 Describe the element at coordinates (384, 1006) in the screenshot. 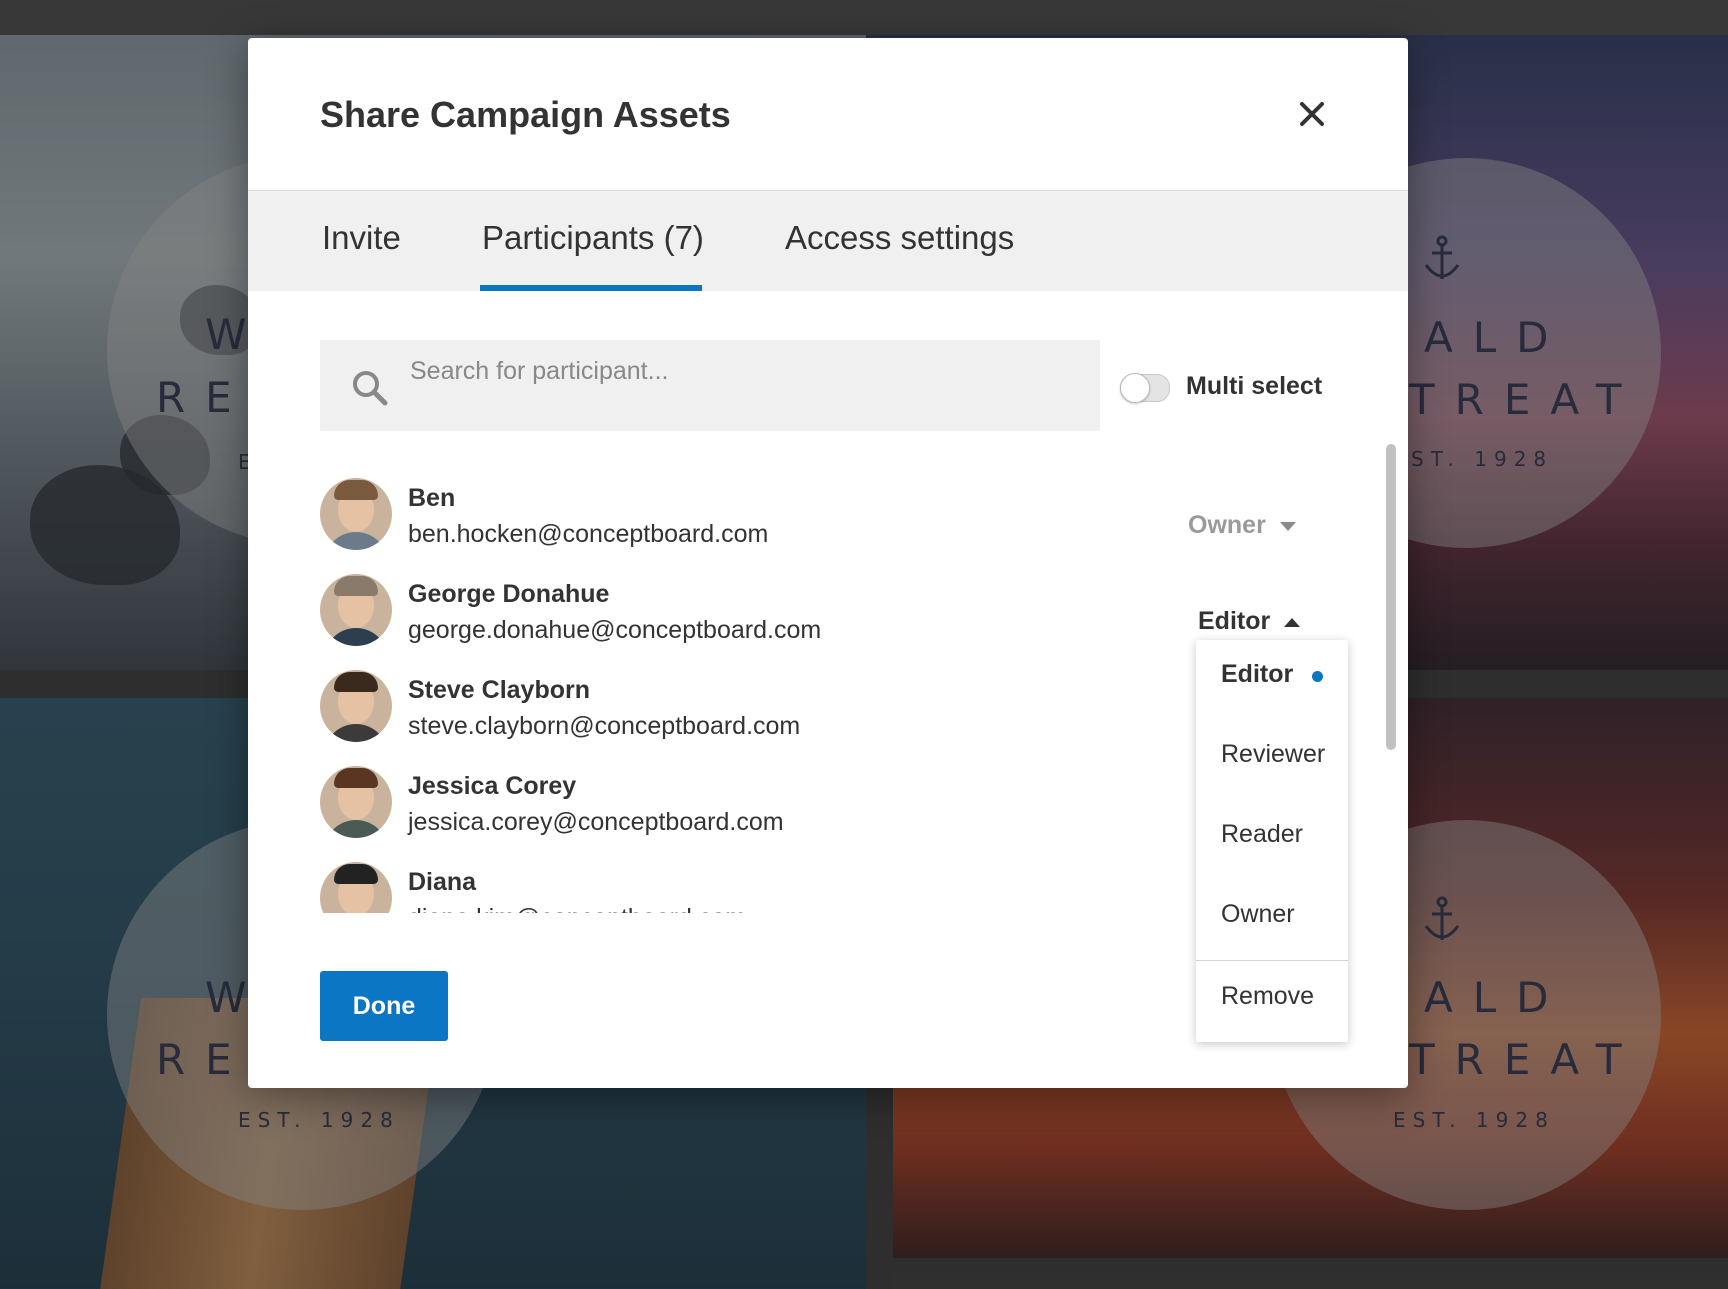

I see `done-button: Done` at that location.